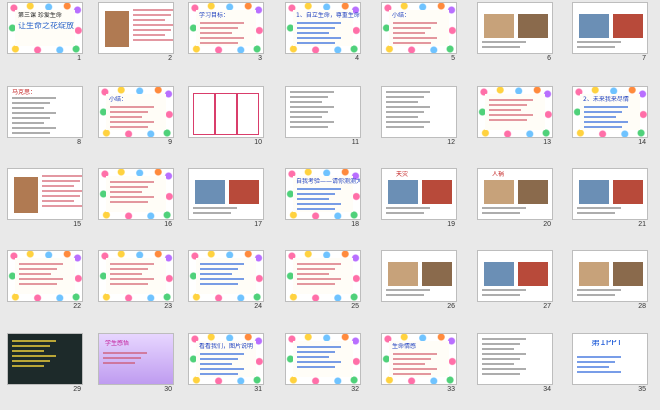  I want to click on slide-thumbnail: 学习目标： 3, so click(226, 34).